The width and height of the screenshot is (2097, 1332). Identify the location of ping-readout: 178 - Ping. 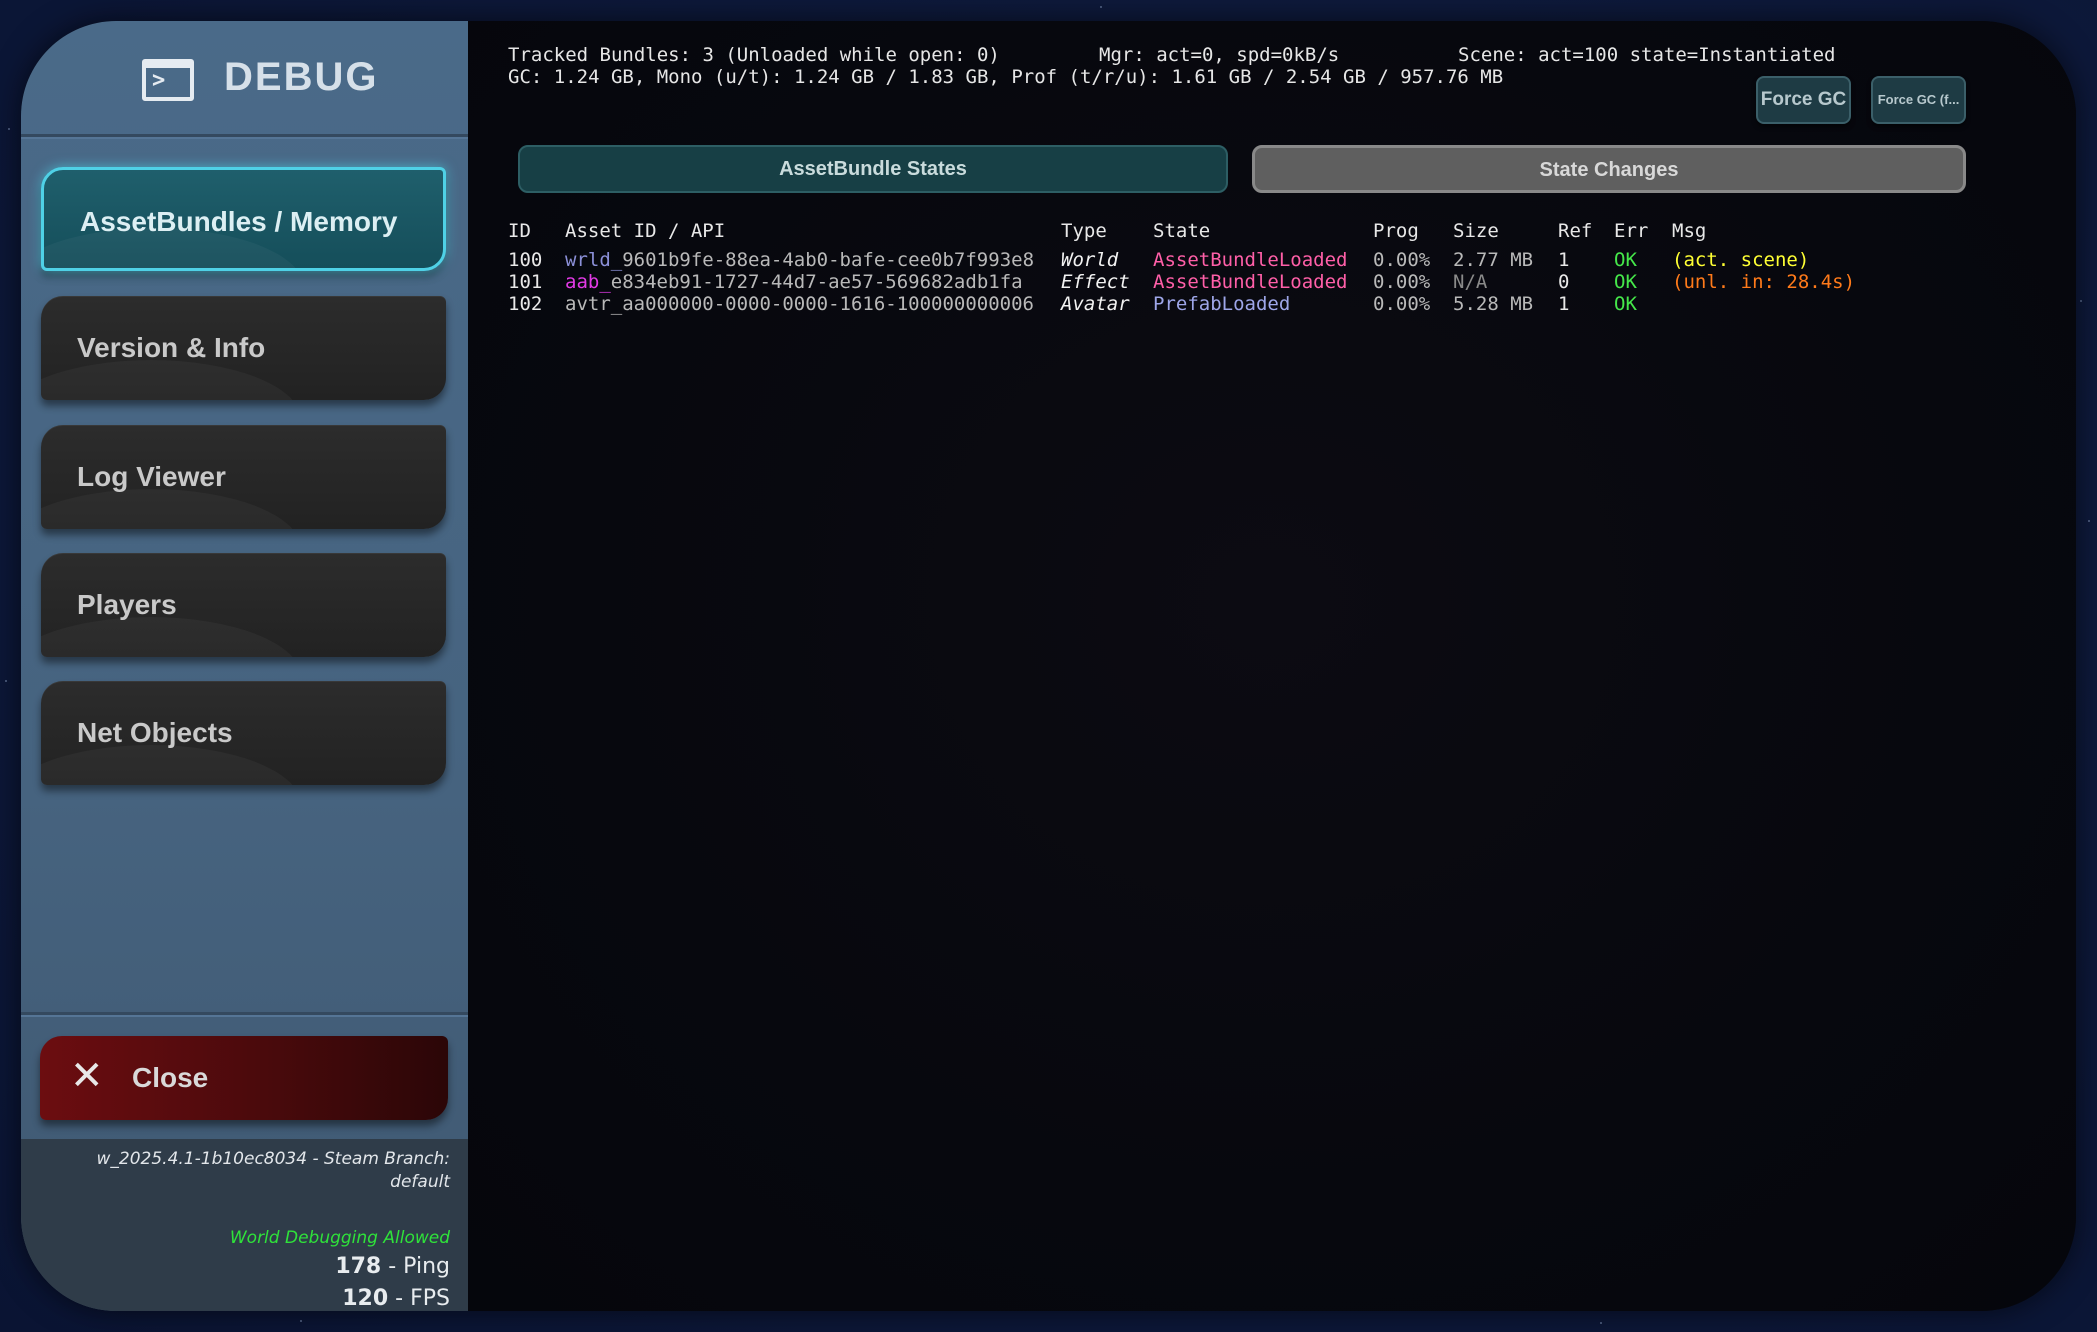
(392, 1266).